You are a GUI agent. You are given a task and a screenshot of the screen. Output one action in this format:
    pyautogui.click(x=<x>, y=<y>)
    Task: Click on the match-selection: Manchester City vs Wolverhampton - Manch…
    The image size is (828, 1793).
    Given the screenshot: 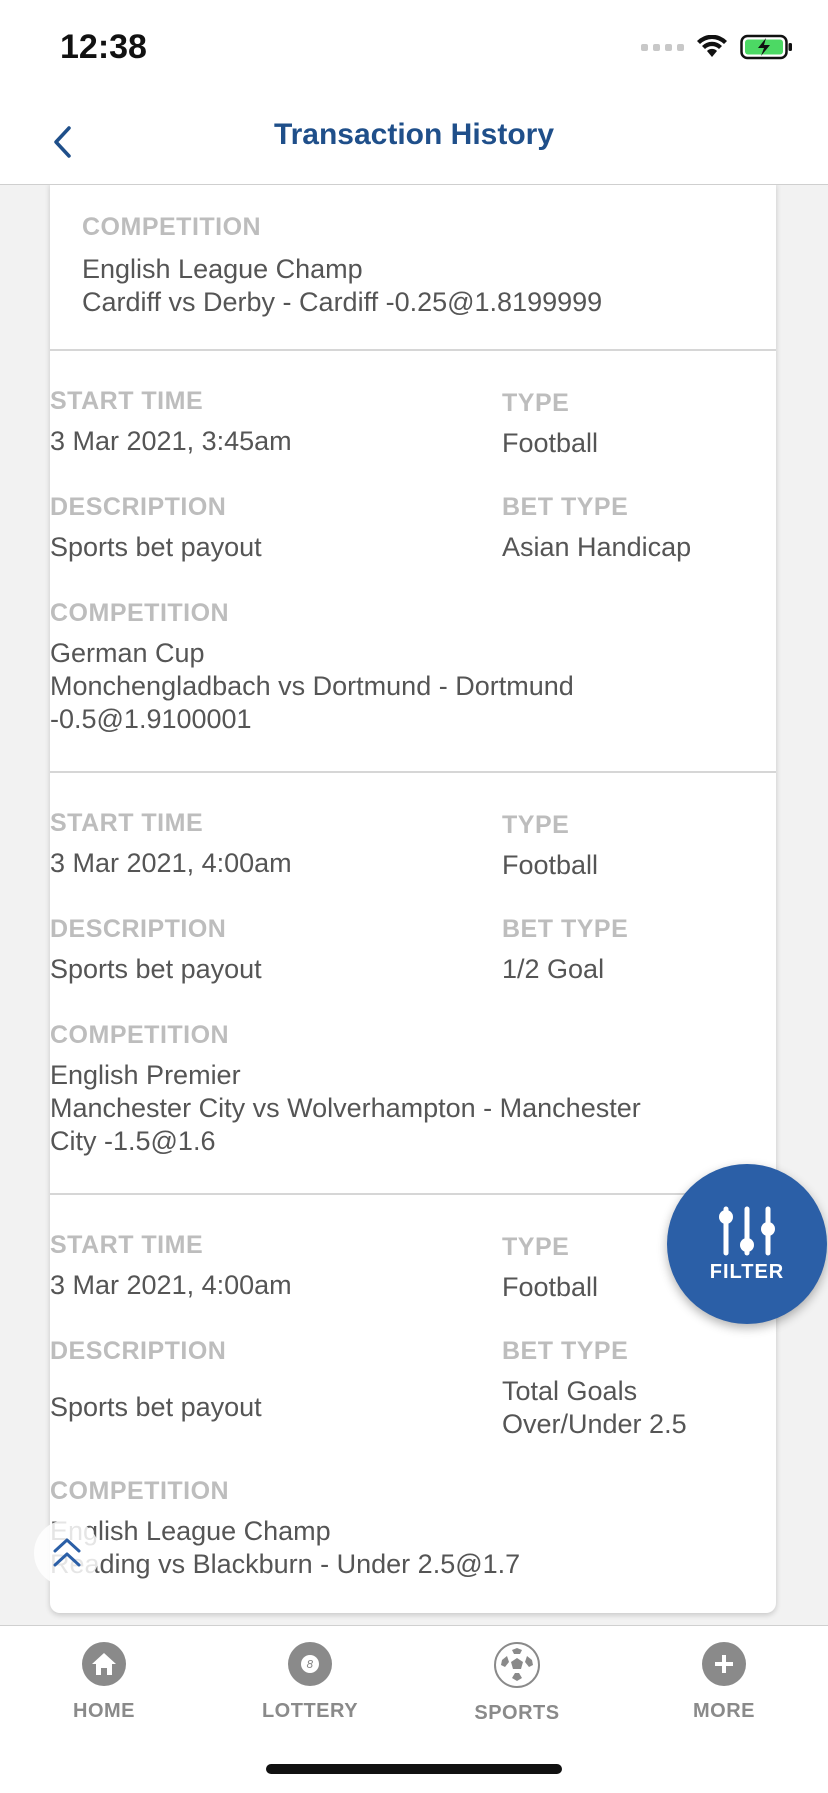 What is the action you would take?
    pyautogui.click(x=345, y=1108)
    